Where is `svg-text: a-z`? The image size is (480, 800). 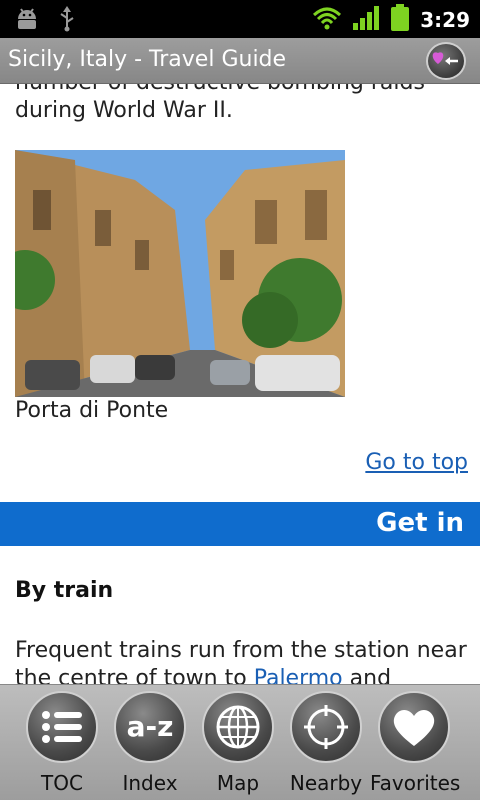
svg-text: a-z is located at coordinates (150, 726).